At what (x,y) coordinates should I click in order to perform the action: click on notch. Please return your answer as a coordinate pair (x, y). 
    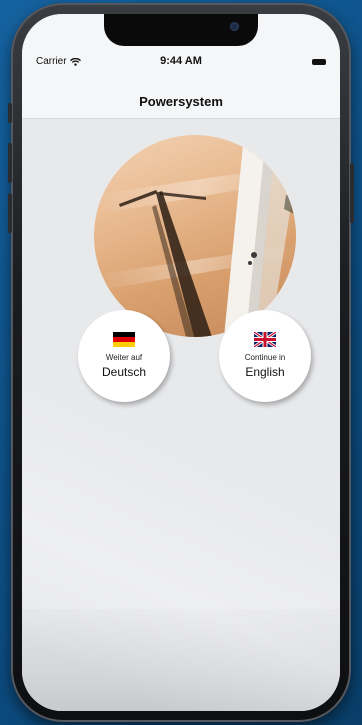
    Looking at the image, I should click on (181, 30).